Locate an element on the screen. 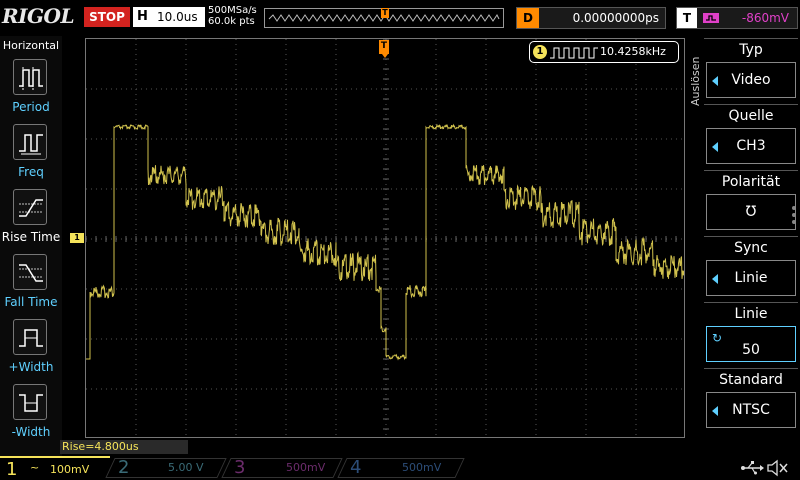 The image size is (800, 480). pos-width-icon is located at coordinates (30, 337).